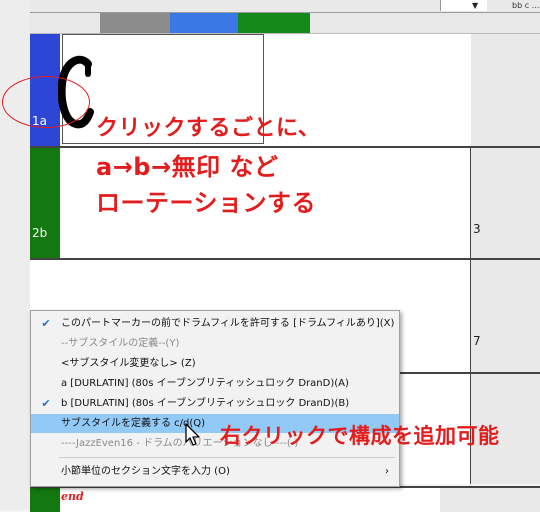 This screenshot has height=512, width=540. Describe the element at coordinates (192, 434) in the screenshot. I see `mouse-cursor-icon` at that location.